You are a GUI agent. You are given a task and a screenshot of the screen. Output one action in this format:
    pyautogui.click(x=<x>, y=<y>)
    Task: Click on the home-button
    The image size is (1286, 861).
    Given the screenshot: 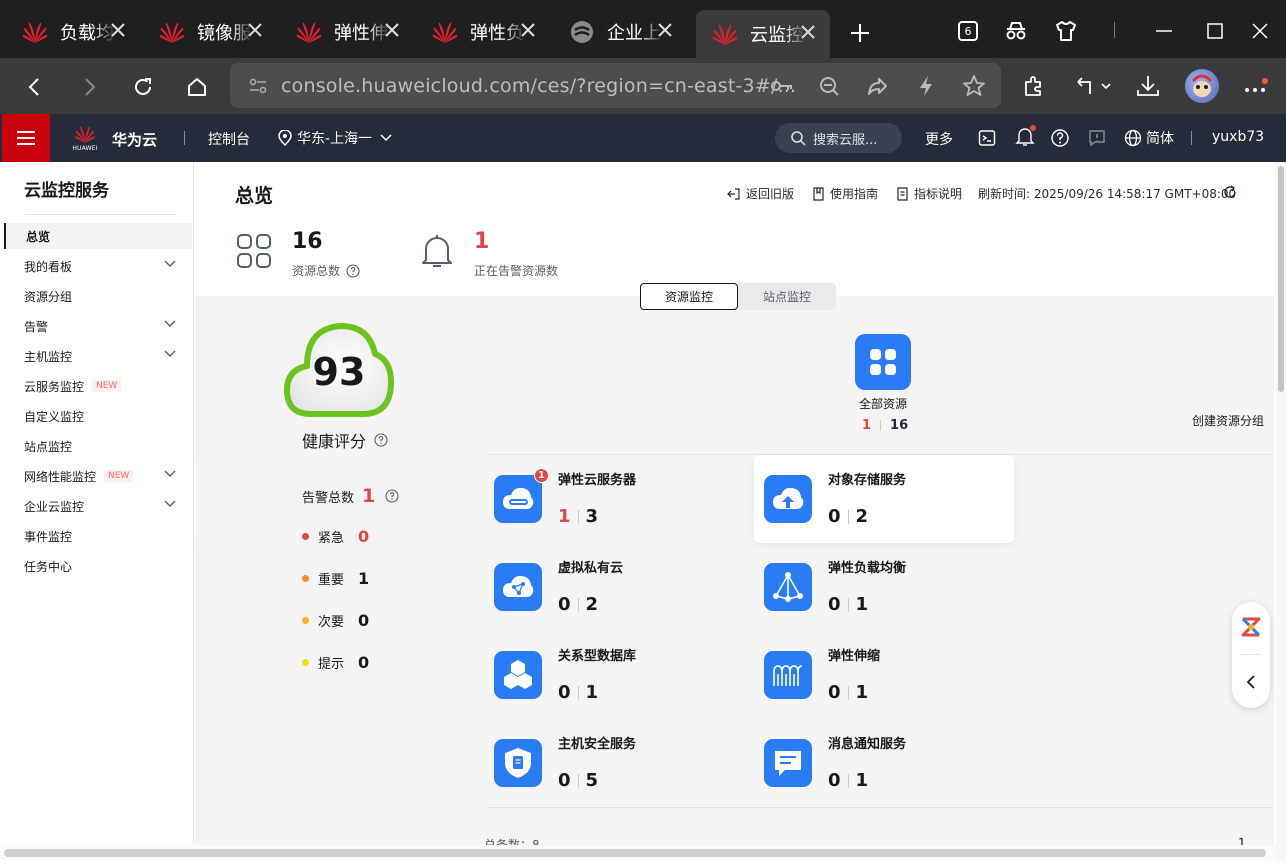 What is the action you would take?
    pyautogui.click(x=197, y=87)
    